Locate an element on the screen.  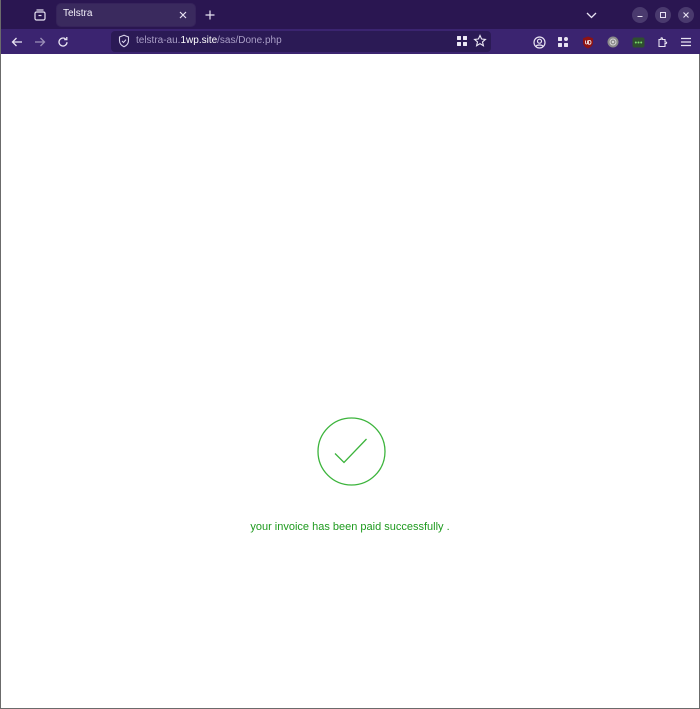
puzzle-icon is located at coordinates (663, 42).